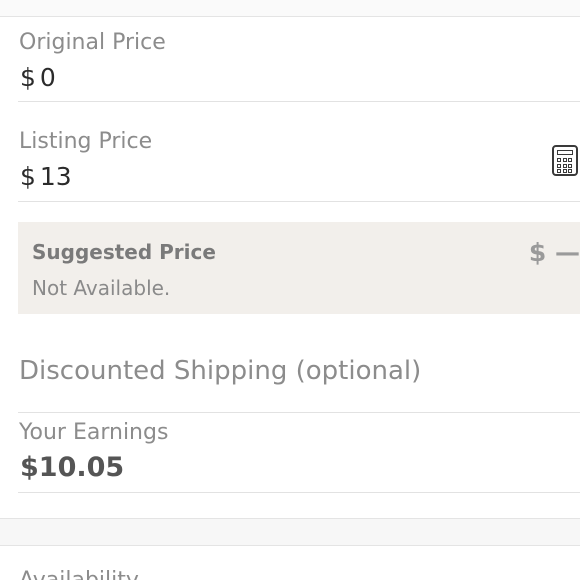 The height and width of the screenshot is (580, 580). I want to click on earnings-value: $10.05, so click(72, 467).